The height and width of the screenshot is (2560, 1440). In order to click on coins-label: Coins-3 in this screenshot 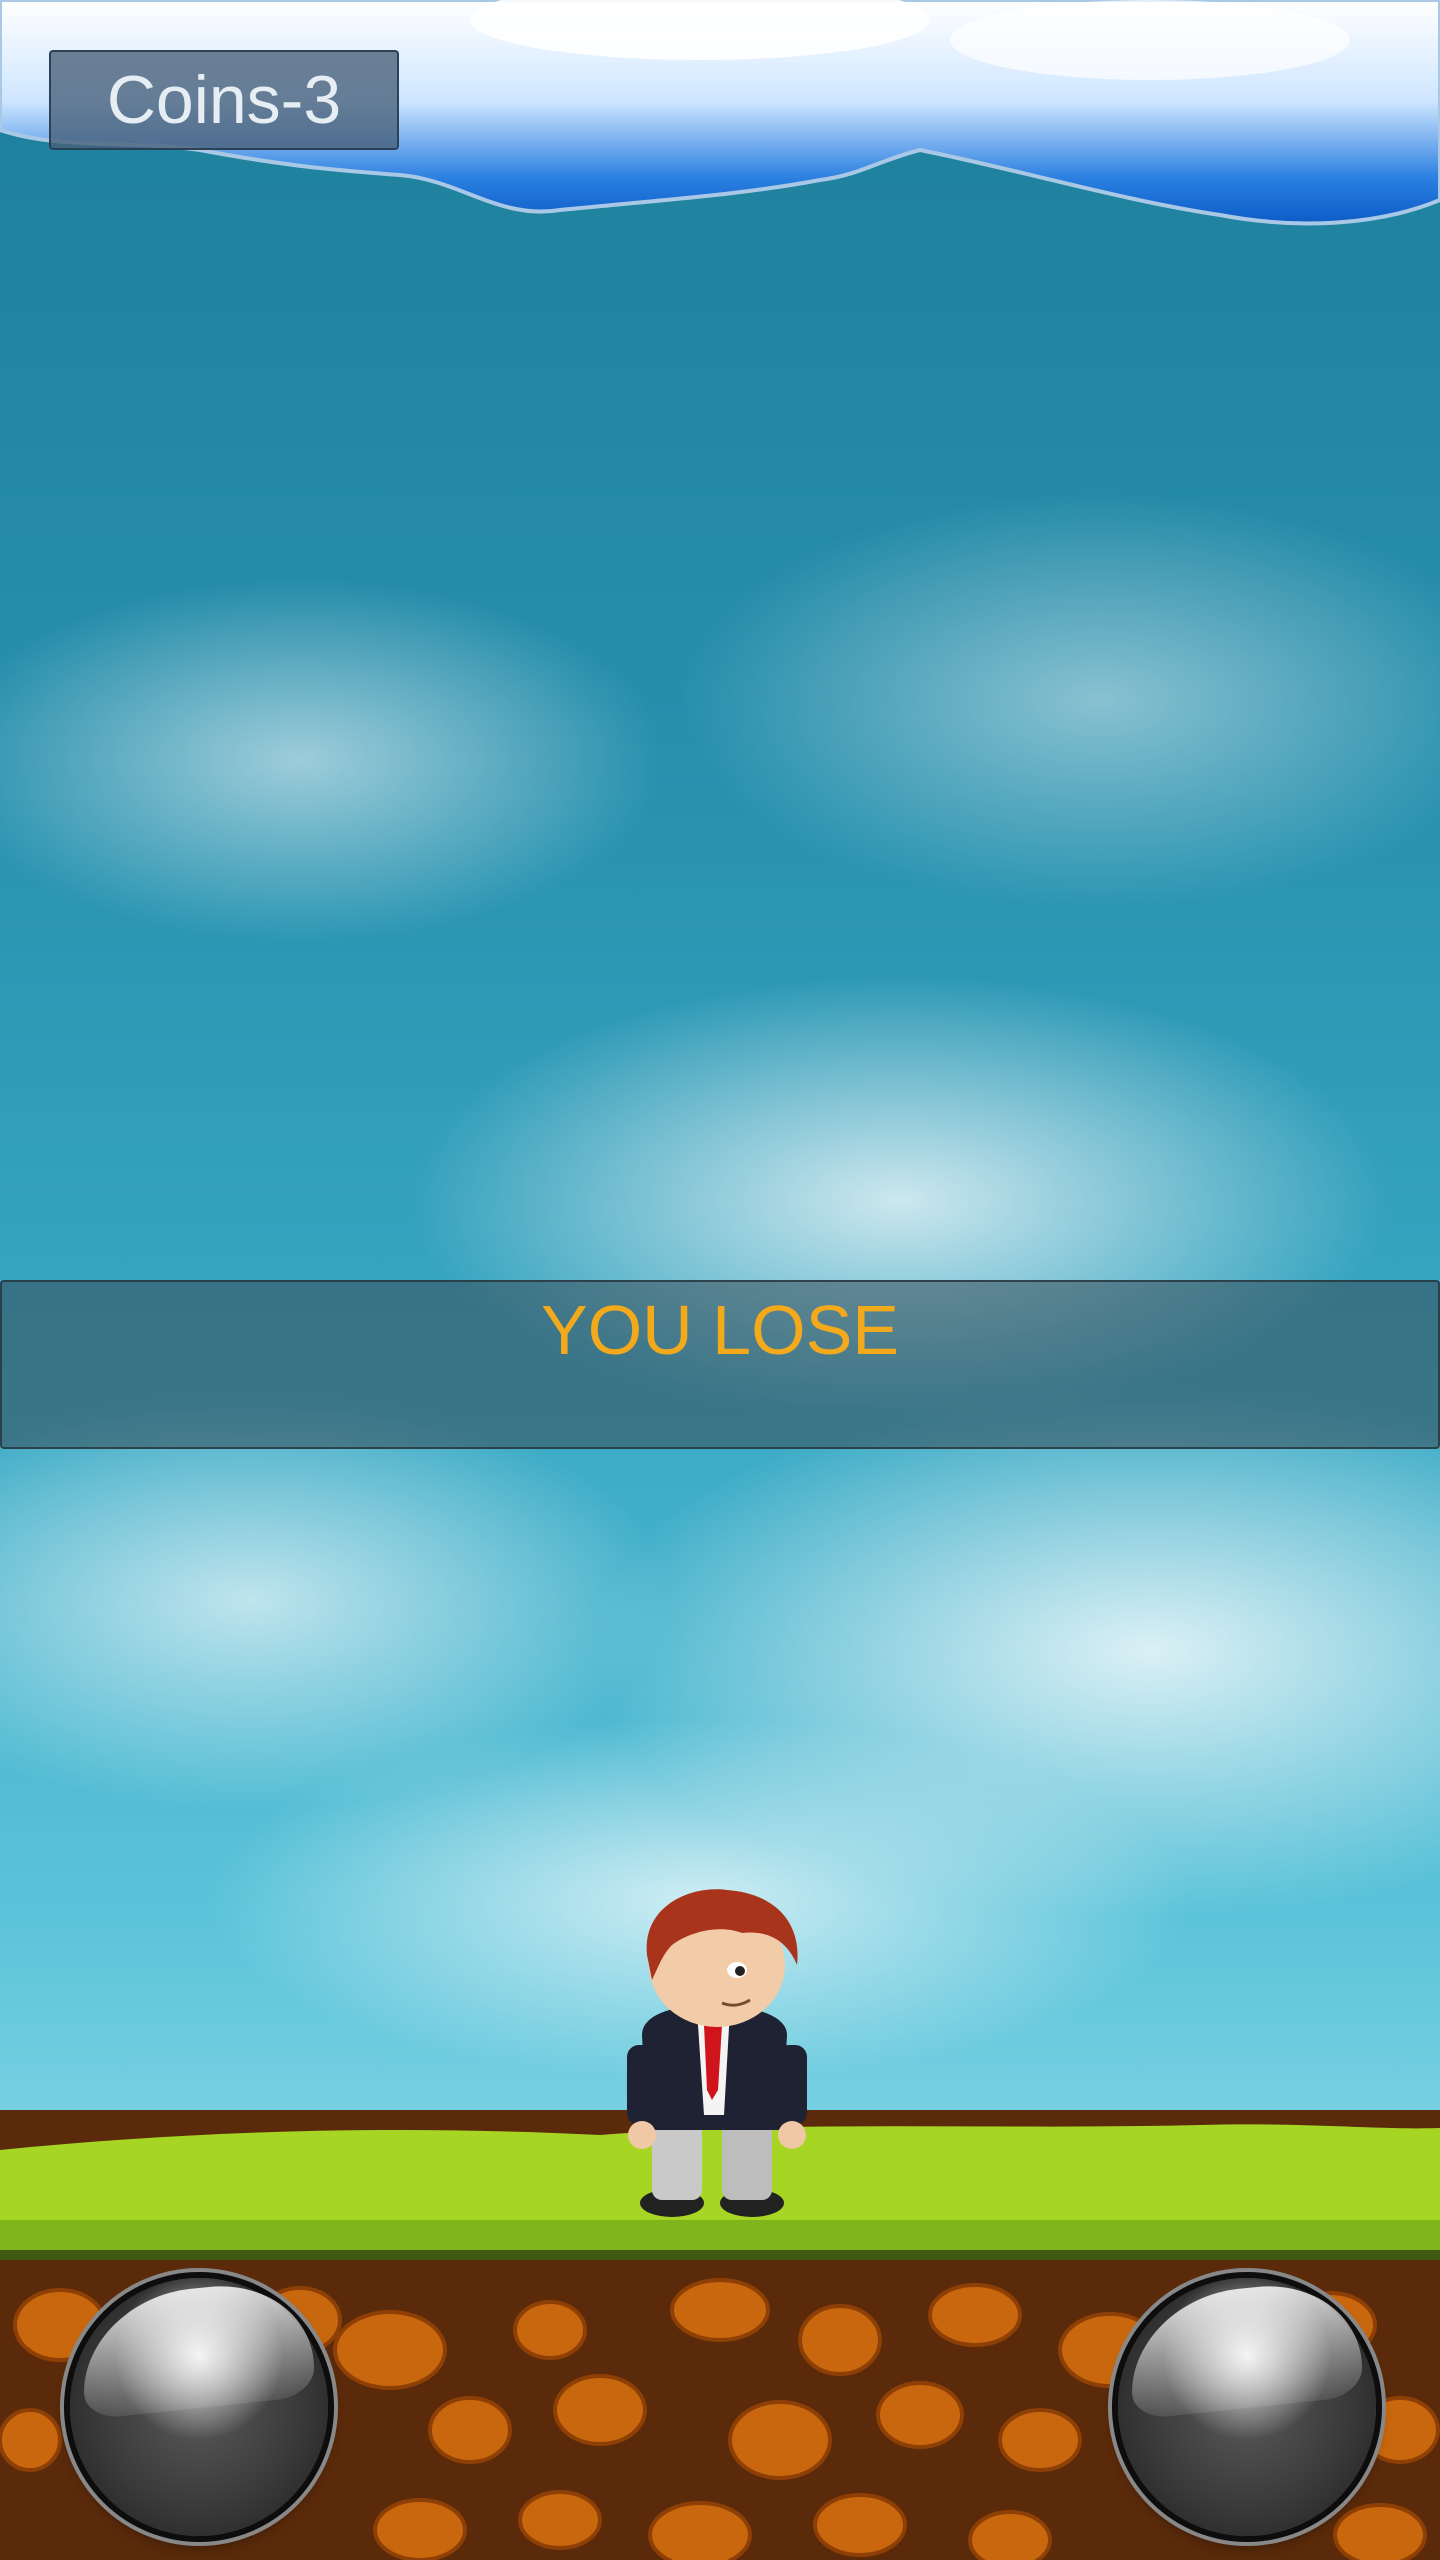, I will do `click(224, 100)`.